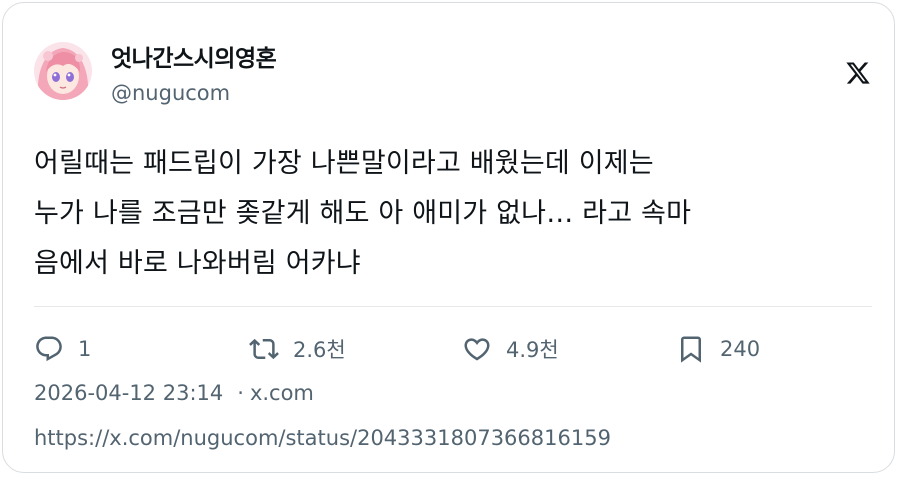 The width and height of the screenshot is (900, 477). What do you see at coordinates (264, 349) in the screenshot?
I see `retweet-icon` at bounding box center [264, 349].